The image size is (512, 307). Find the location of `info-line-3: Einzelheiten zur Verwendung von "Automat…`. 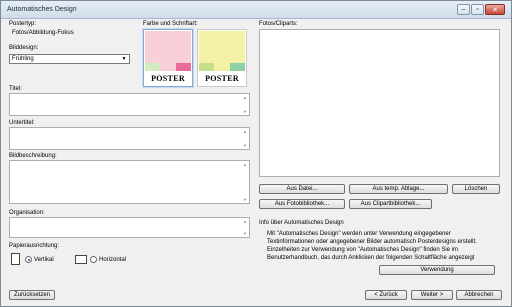

info-line-3: Einzelheiten zur Verwendung von "Automat… is located at coordinates (363, 250).